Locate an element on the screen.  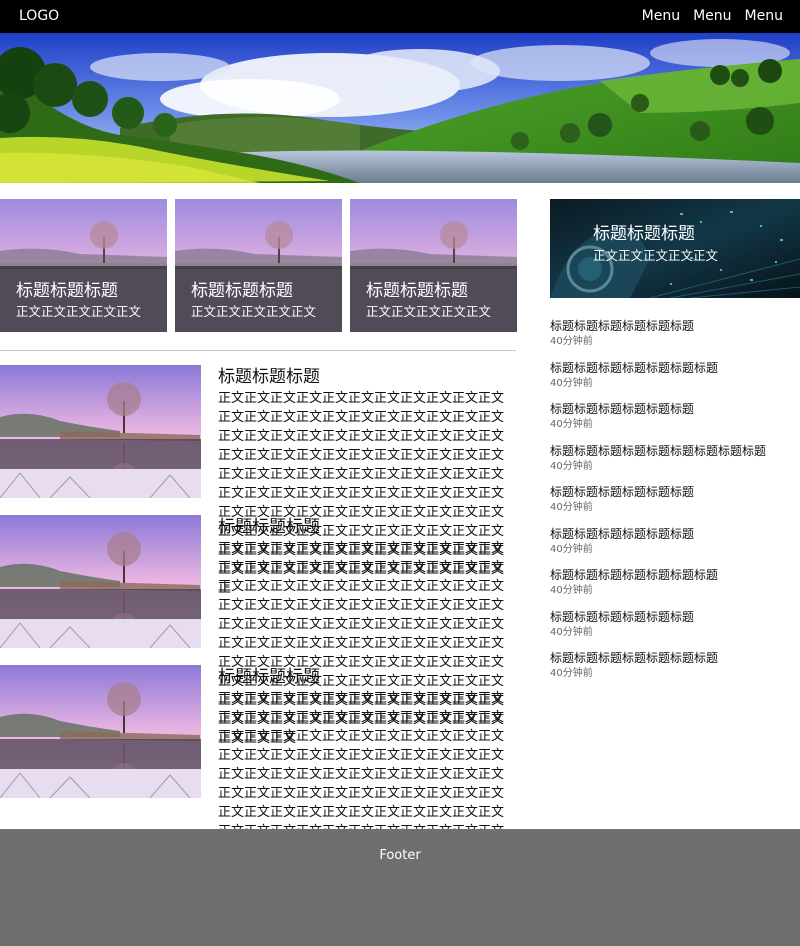
sidebar-feature: 标题标题标题 正文正文正文正文正文 is located at coordinates (675, 248).